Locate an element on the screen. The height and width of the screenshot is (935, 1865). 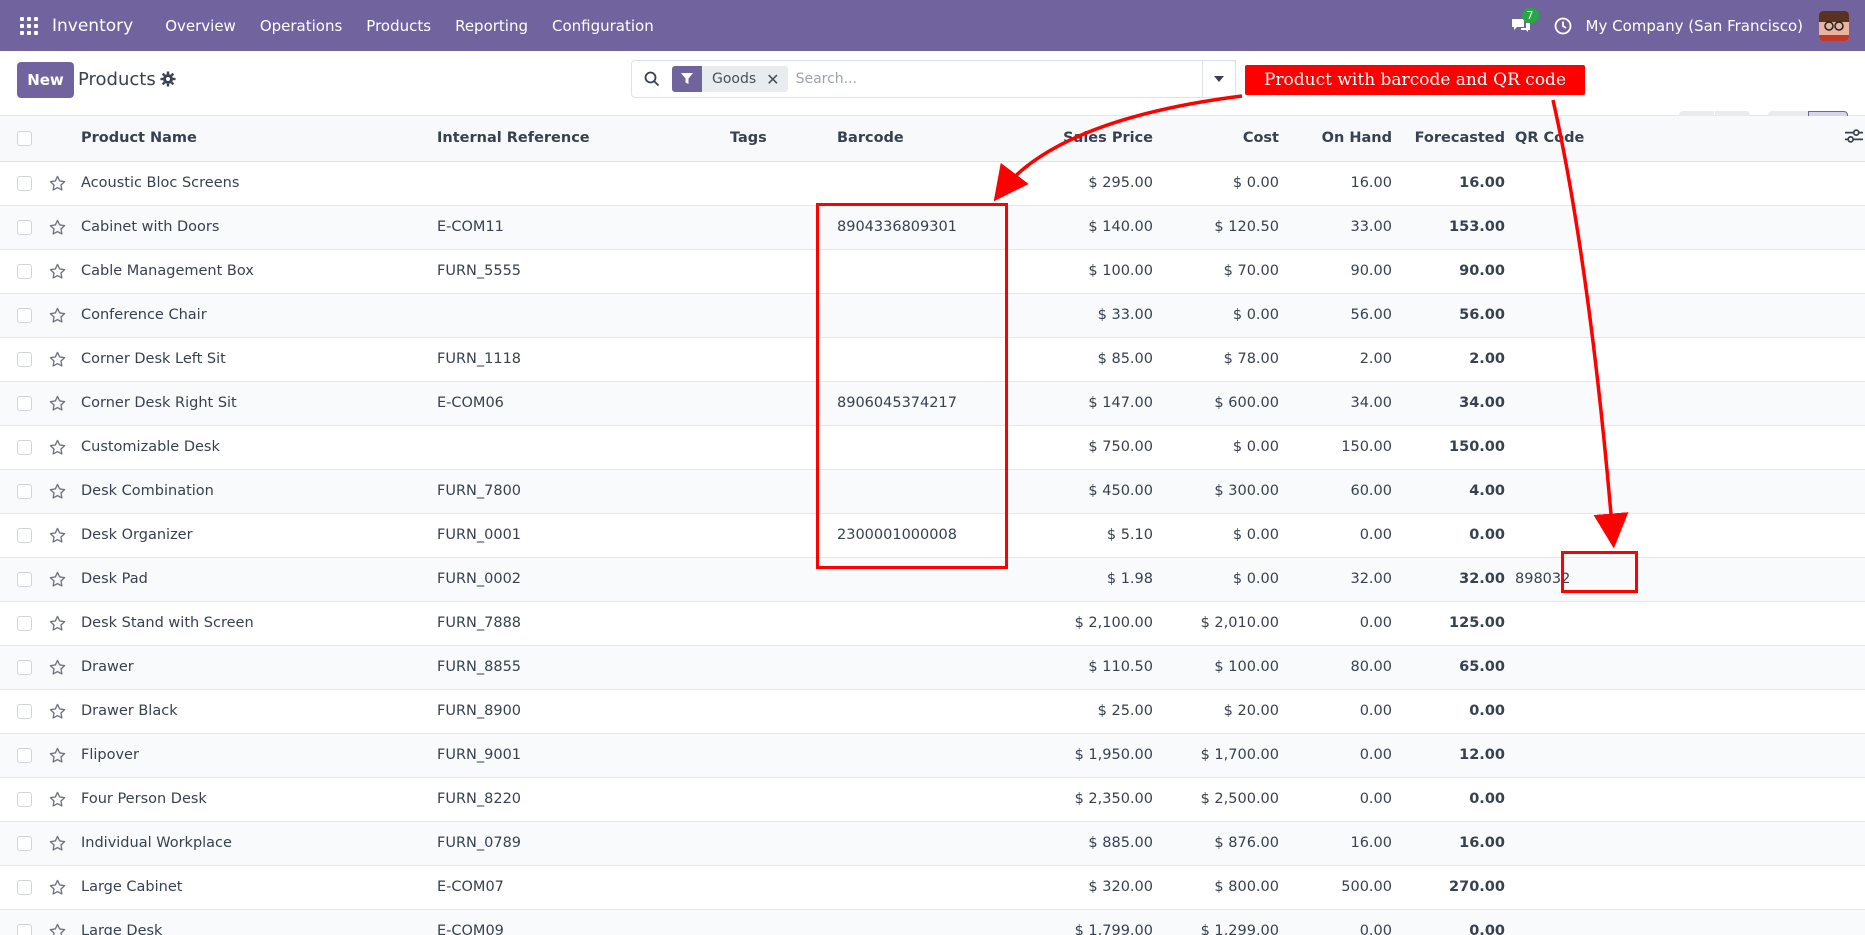
header-qr-code: QR Code is located at coordinates (1675, 139).